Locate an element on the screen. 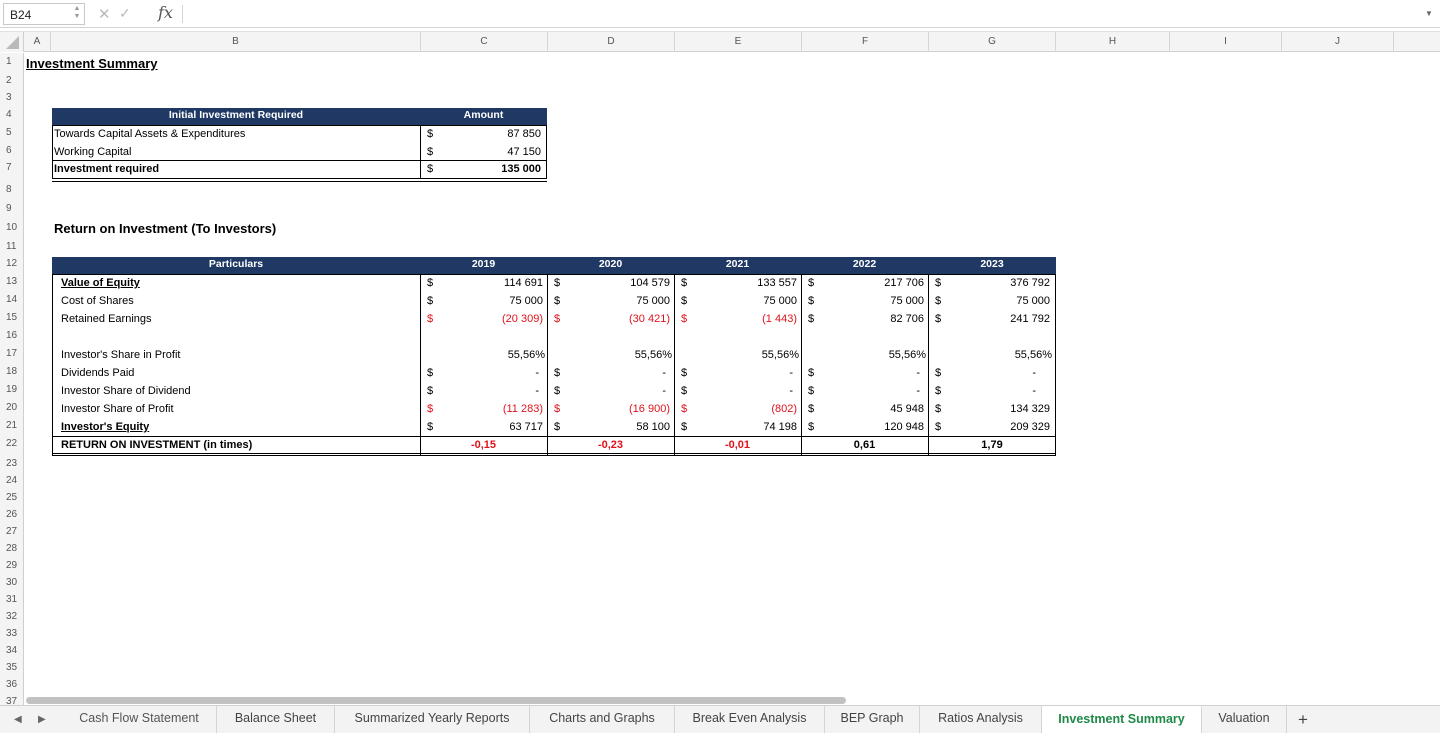 The width and height of the screenshot is (1440, 733). tab-investment-summary: Investment Summary is located at coordinates (1122, 719).